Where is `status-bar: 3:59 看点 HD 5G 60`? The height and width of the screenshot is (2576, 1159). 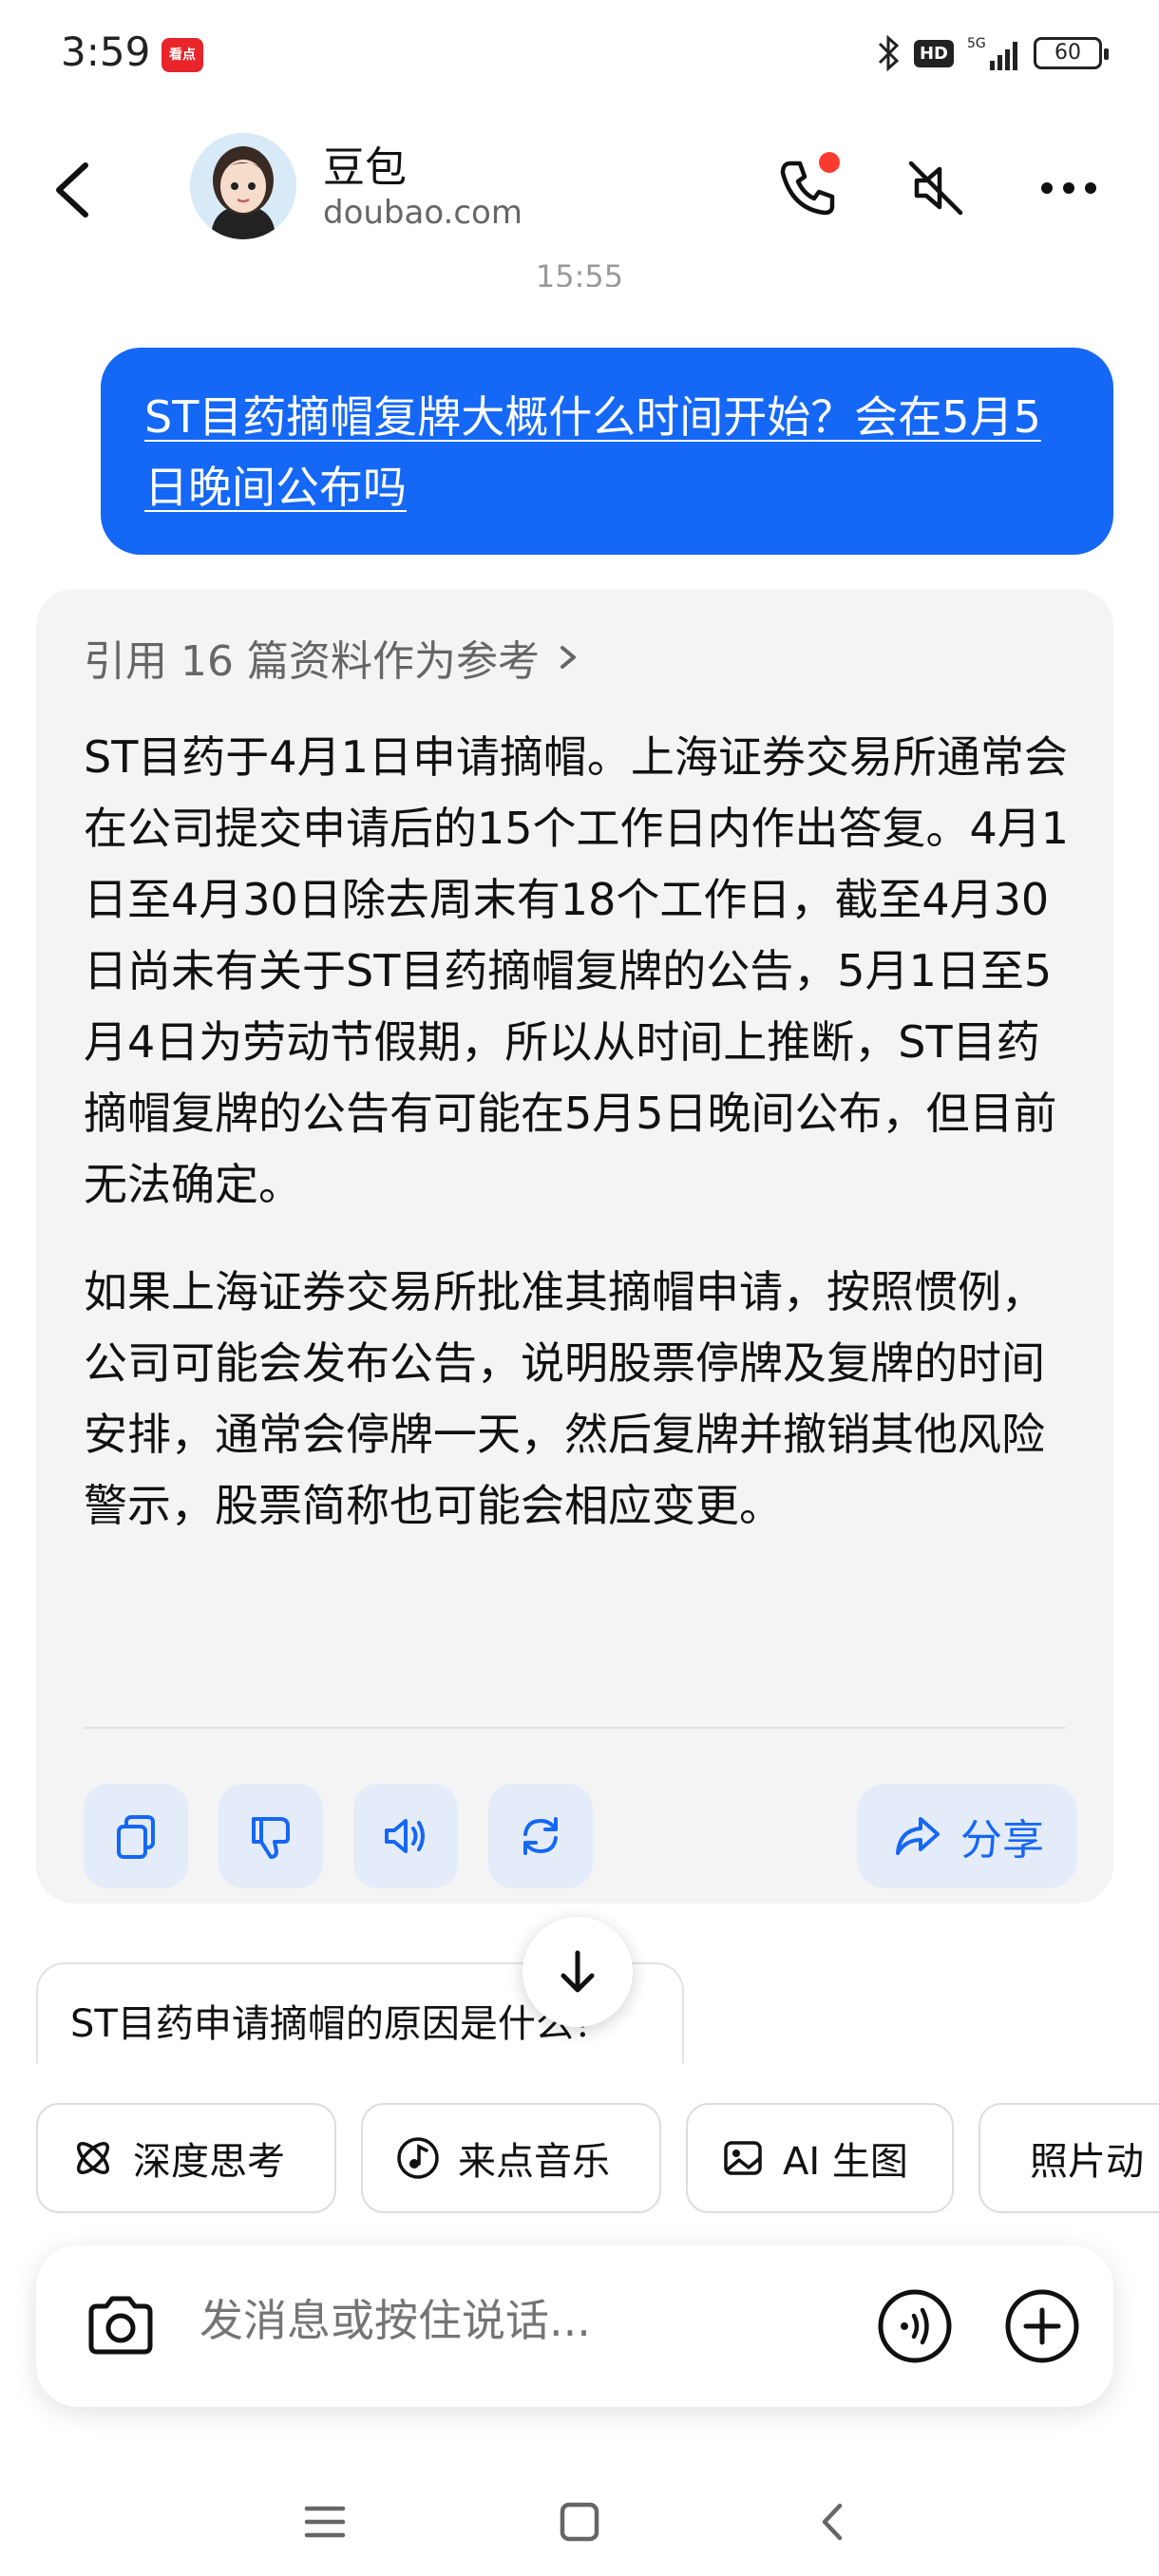
status-bar: 3:59 看点 HD 5G 60 is located at coordinates (579, 57).